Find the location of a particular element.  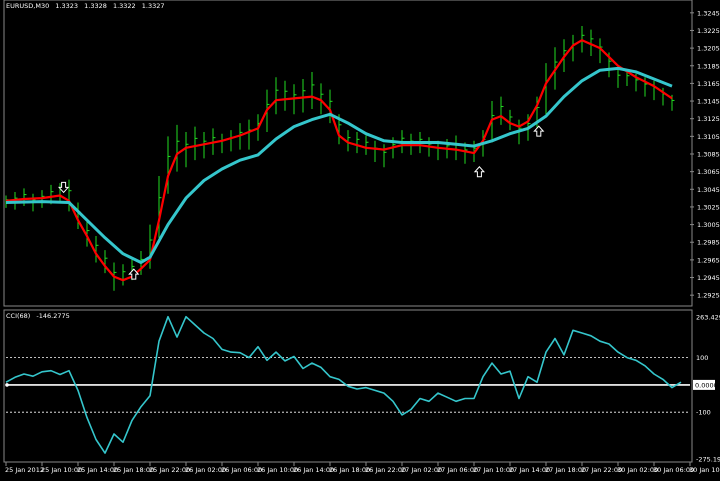

quote-low: 1.3322 is located at coordinates (124, 6).